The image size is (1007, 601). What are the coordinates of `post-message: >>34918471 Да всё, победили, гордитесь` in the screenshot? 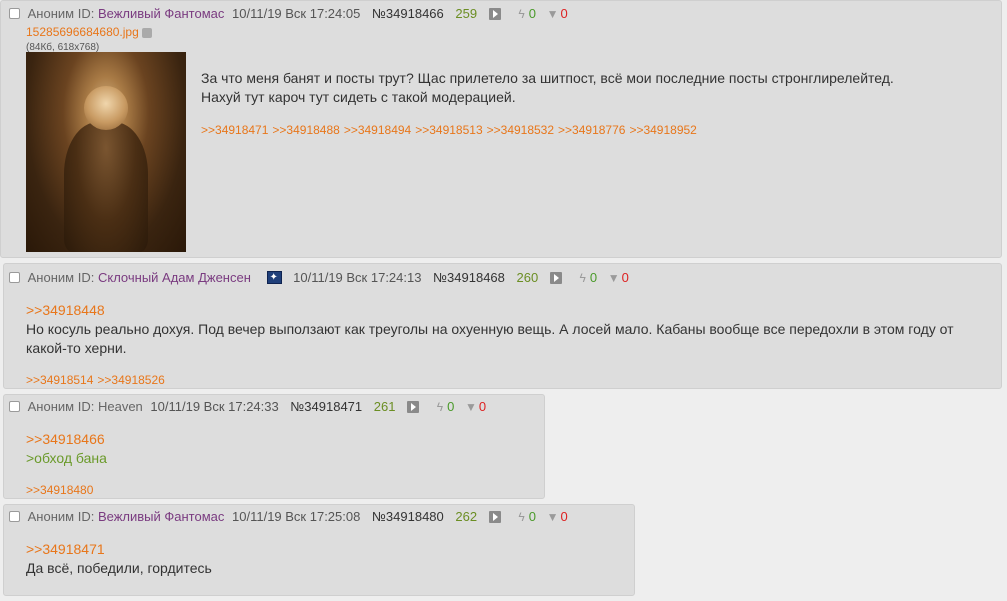 It's located at (316, 559).